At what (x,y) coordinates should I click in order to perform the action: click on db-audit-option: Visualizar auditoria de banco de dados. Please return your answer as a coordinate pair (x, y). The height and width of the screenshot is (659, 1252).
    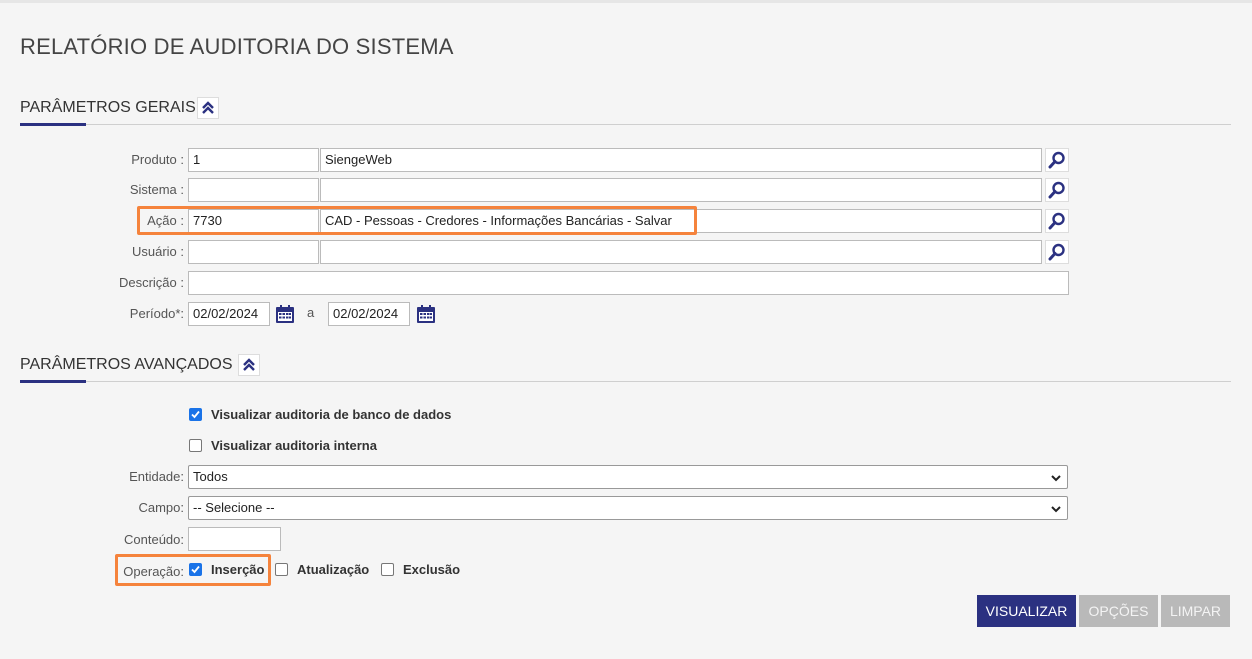
    Looking at the image, I should click on (320, 414).